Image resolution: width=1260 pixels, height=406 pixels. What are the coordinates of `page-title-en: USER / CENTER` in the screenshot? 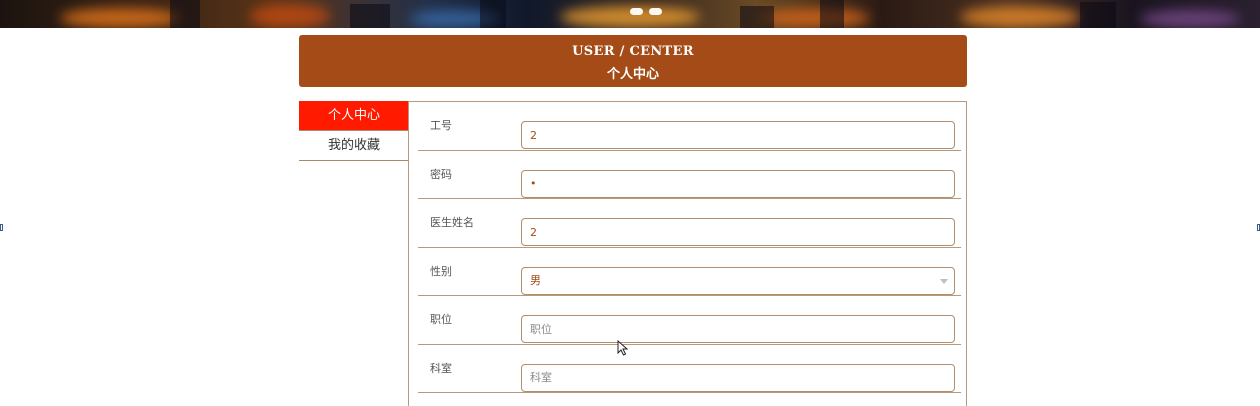 It's located at (633, 51).